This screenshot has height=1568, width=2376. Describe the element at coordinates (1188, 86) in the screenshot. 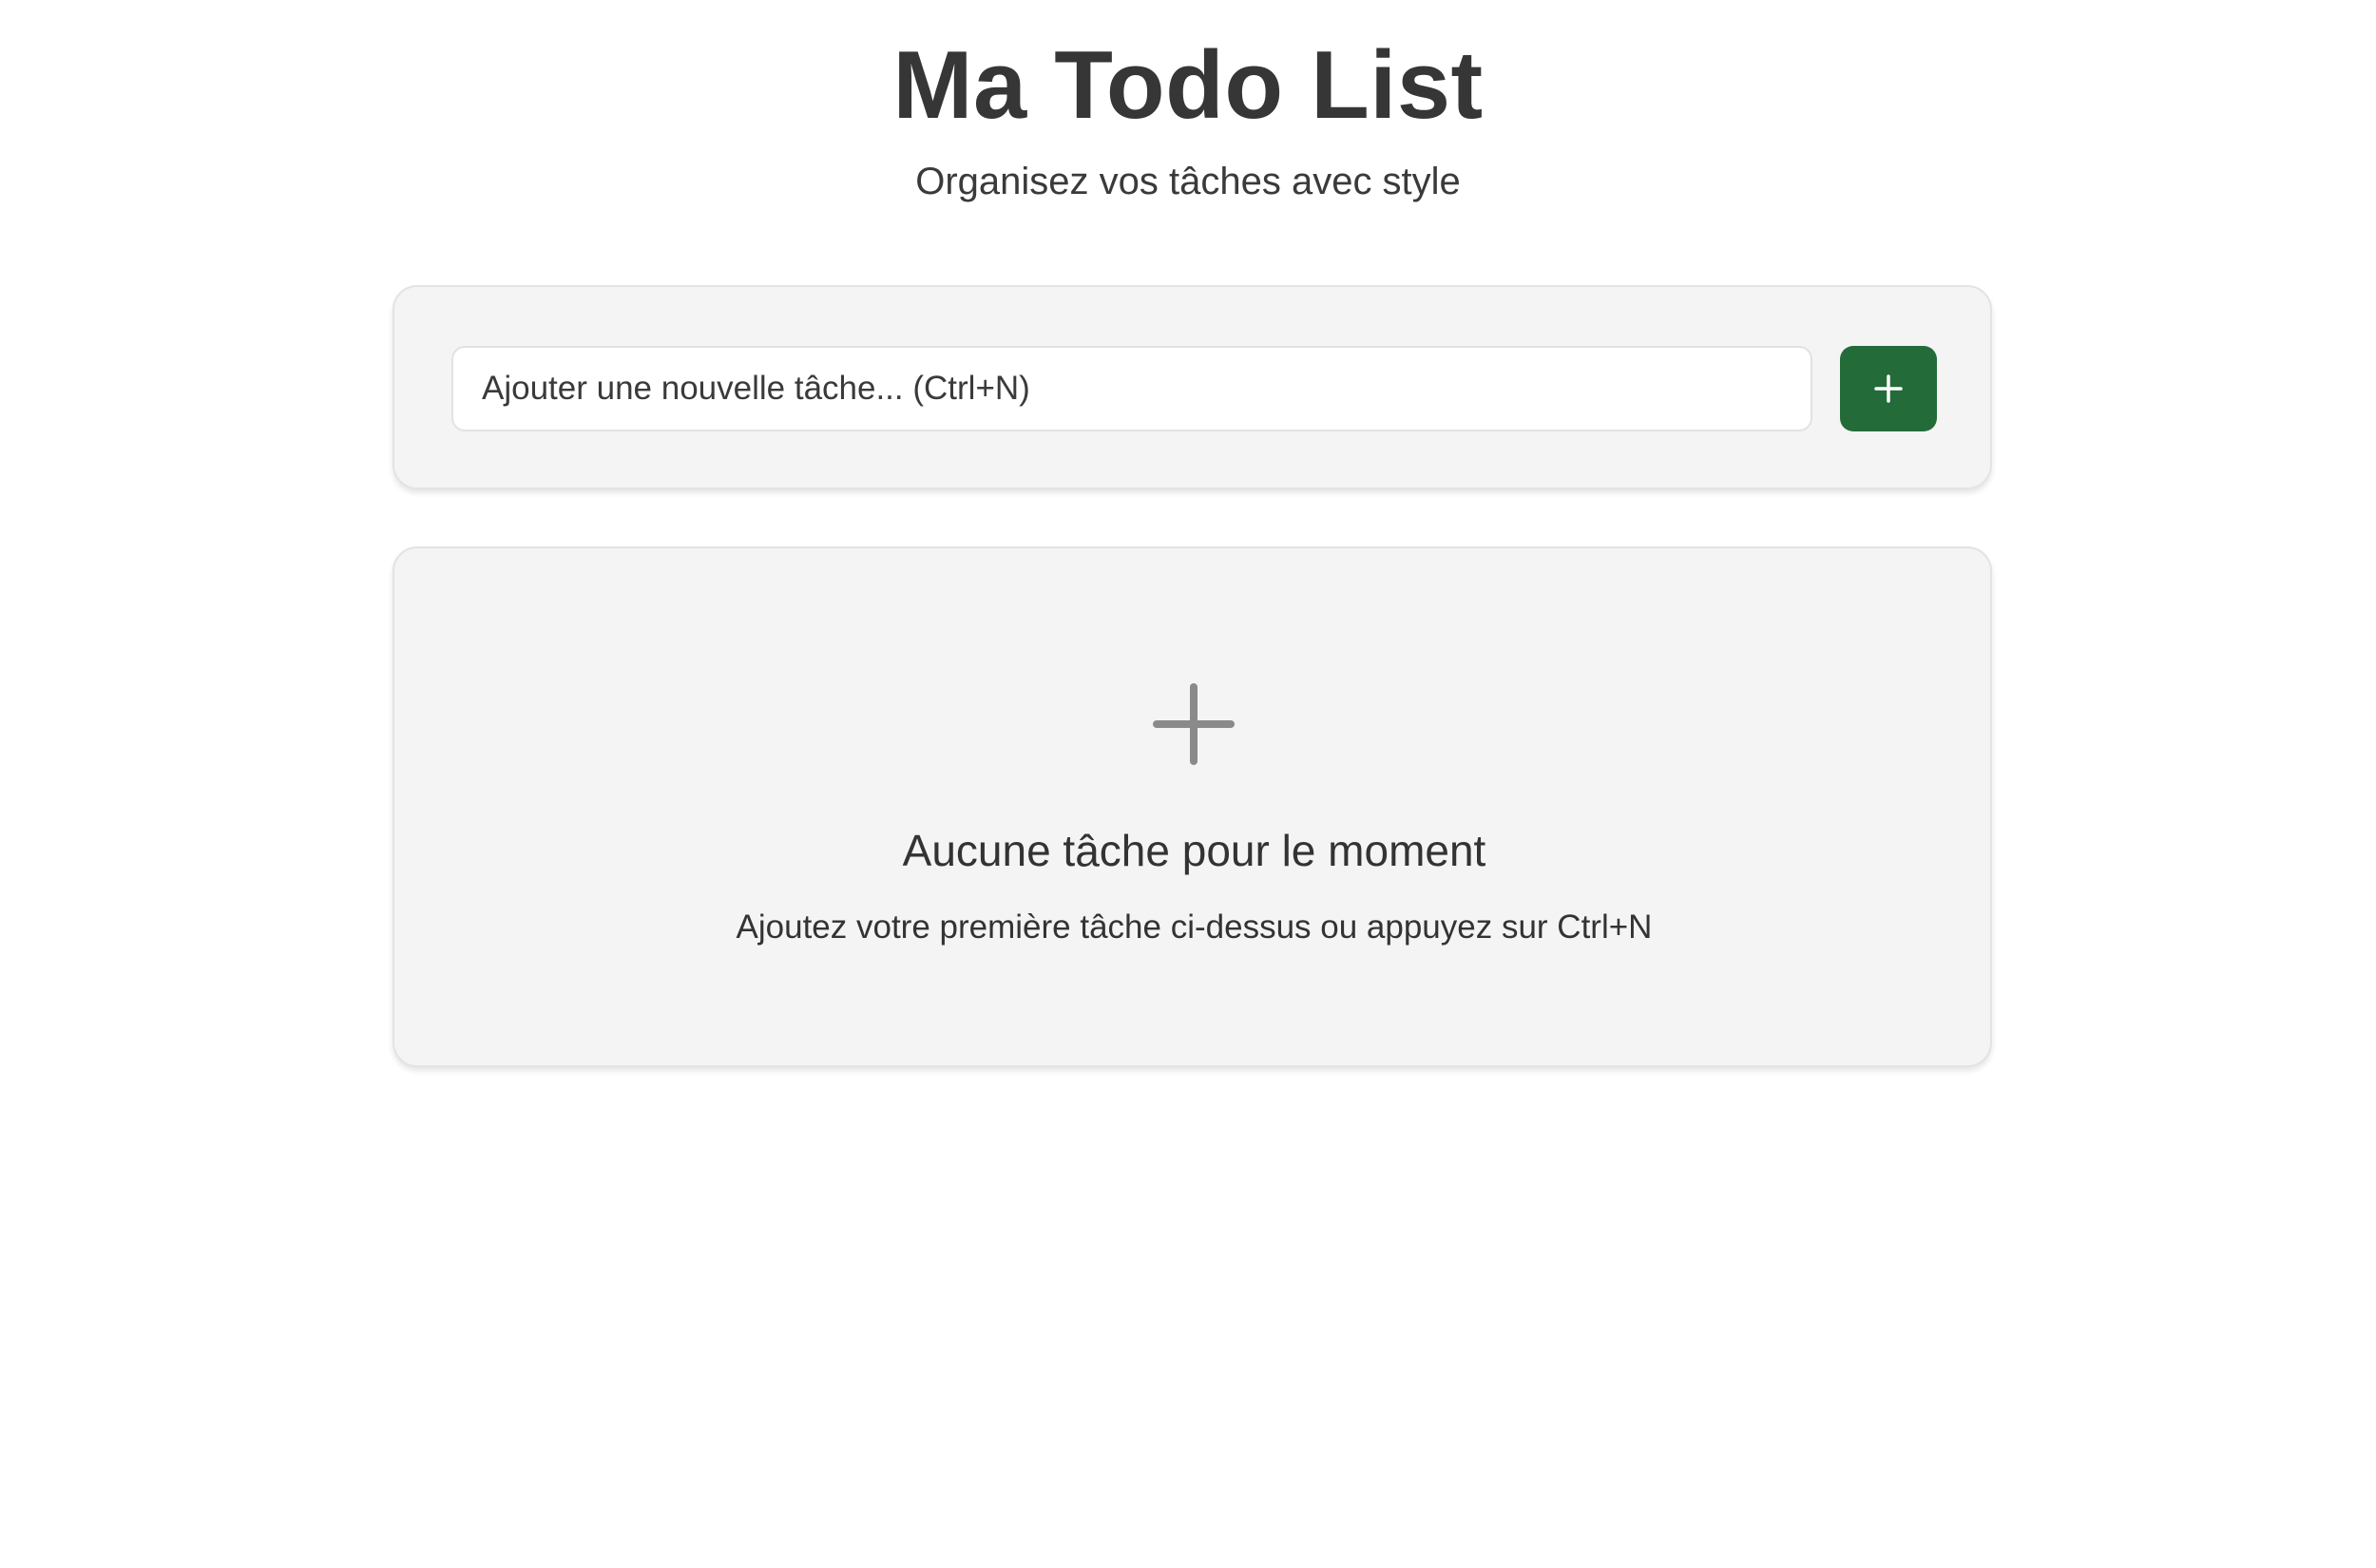

I see `page-title: Ma Todo List` at that location.